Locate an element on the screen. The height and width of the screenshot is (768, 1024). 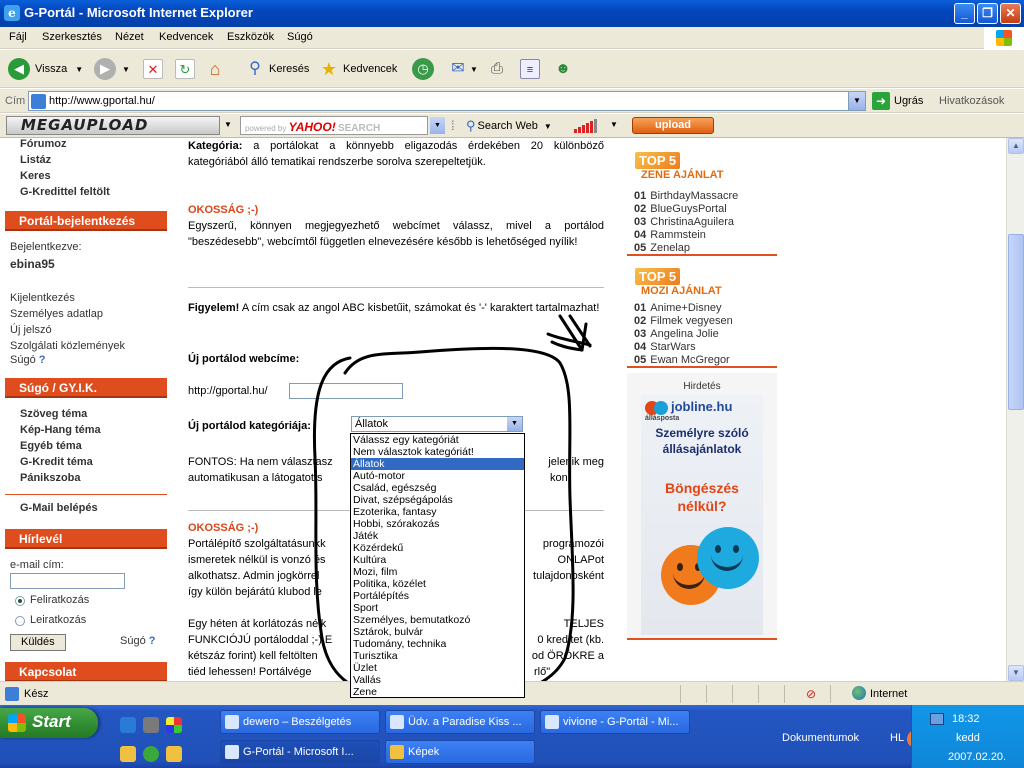
dropdown-option: Zene is located at coordinates (437, 691).